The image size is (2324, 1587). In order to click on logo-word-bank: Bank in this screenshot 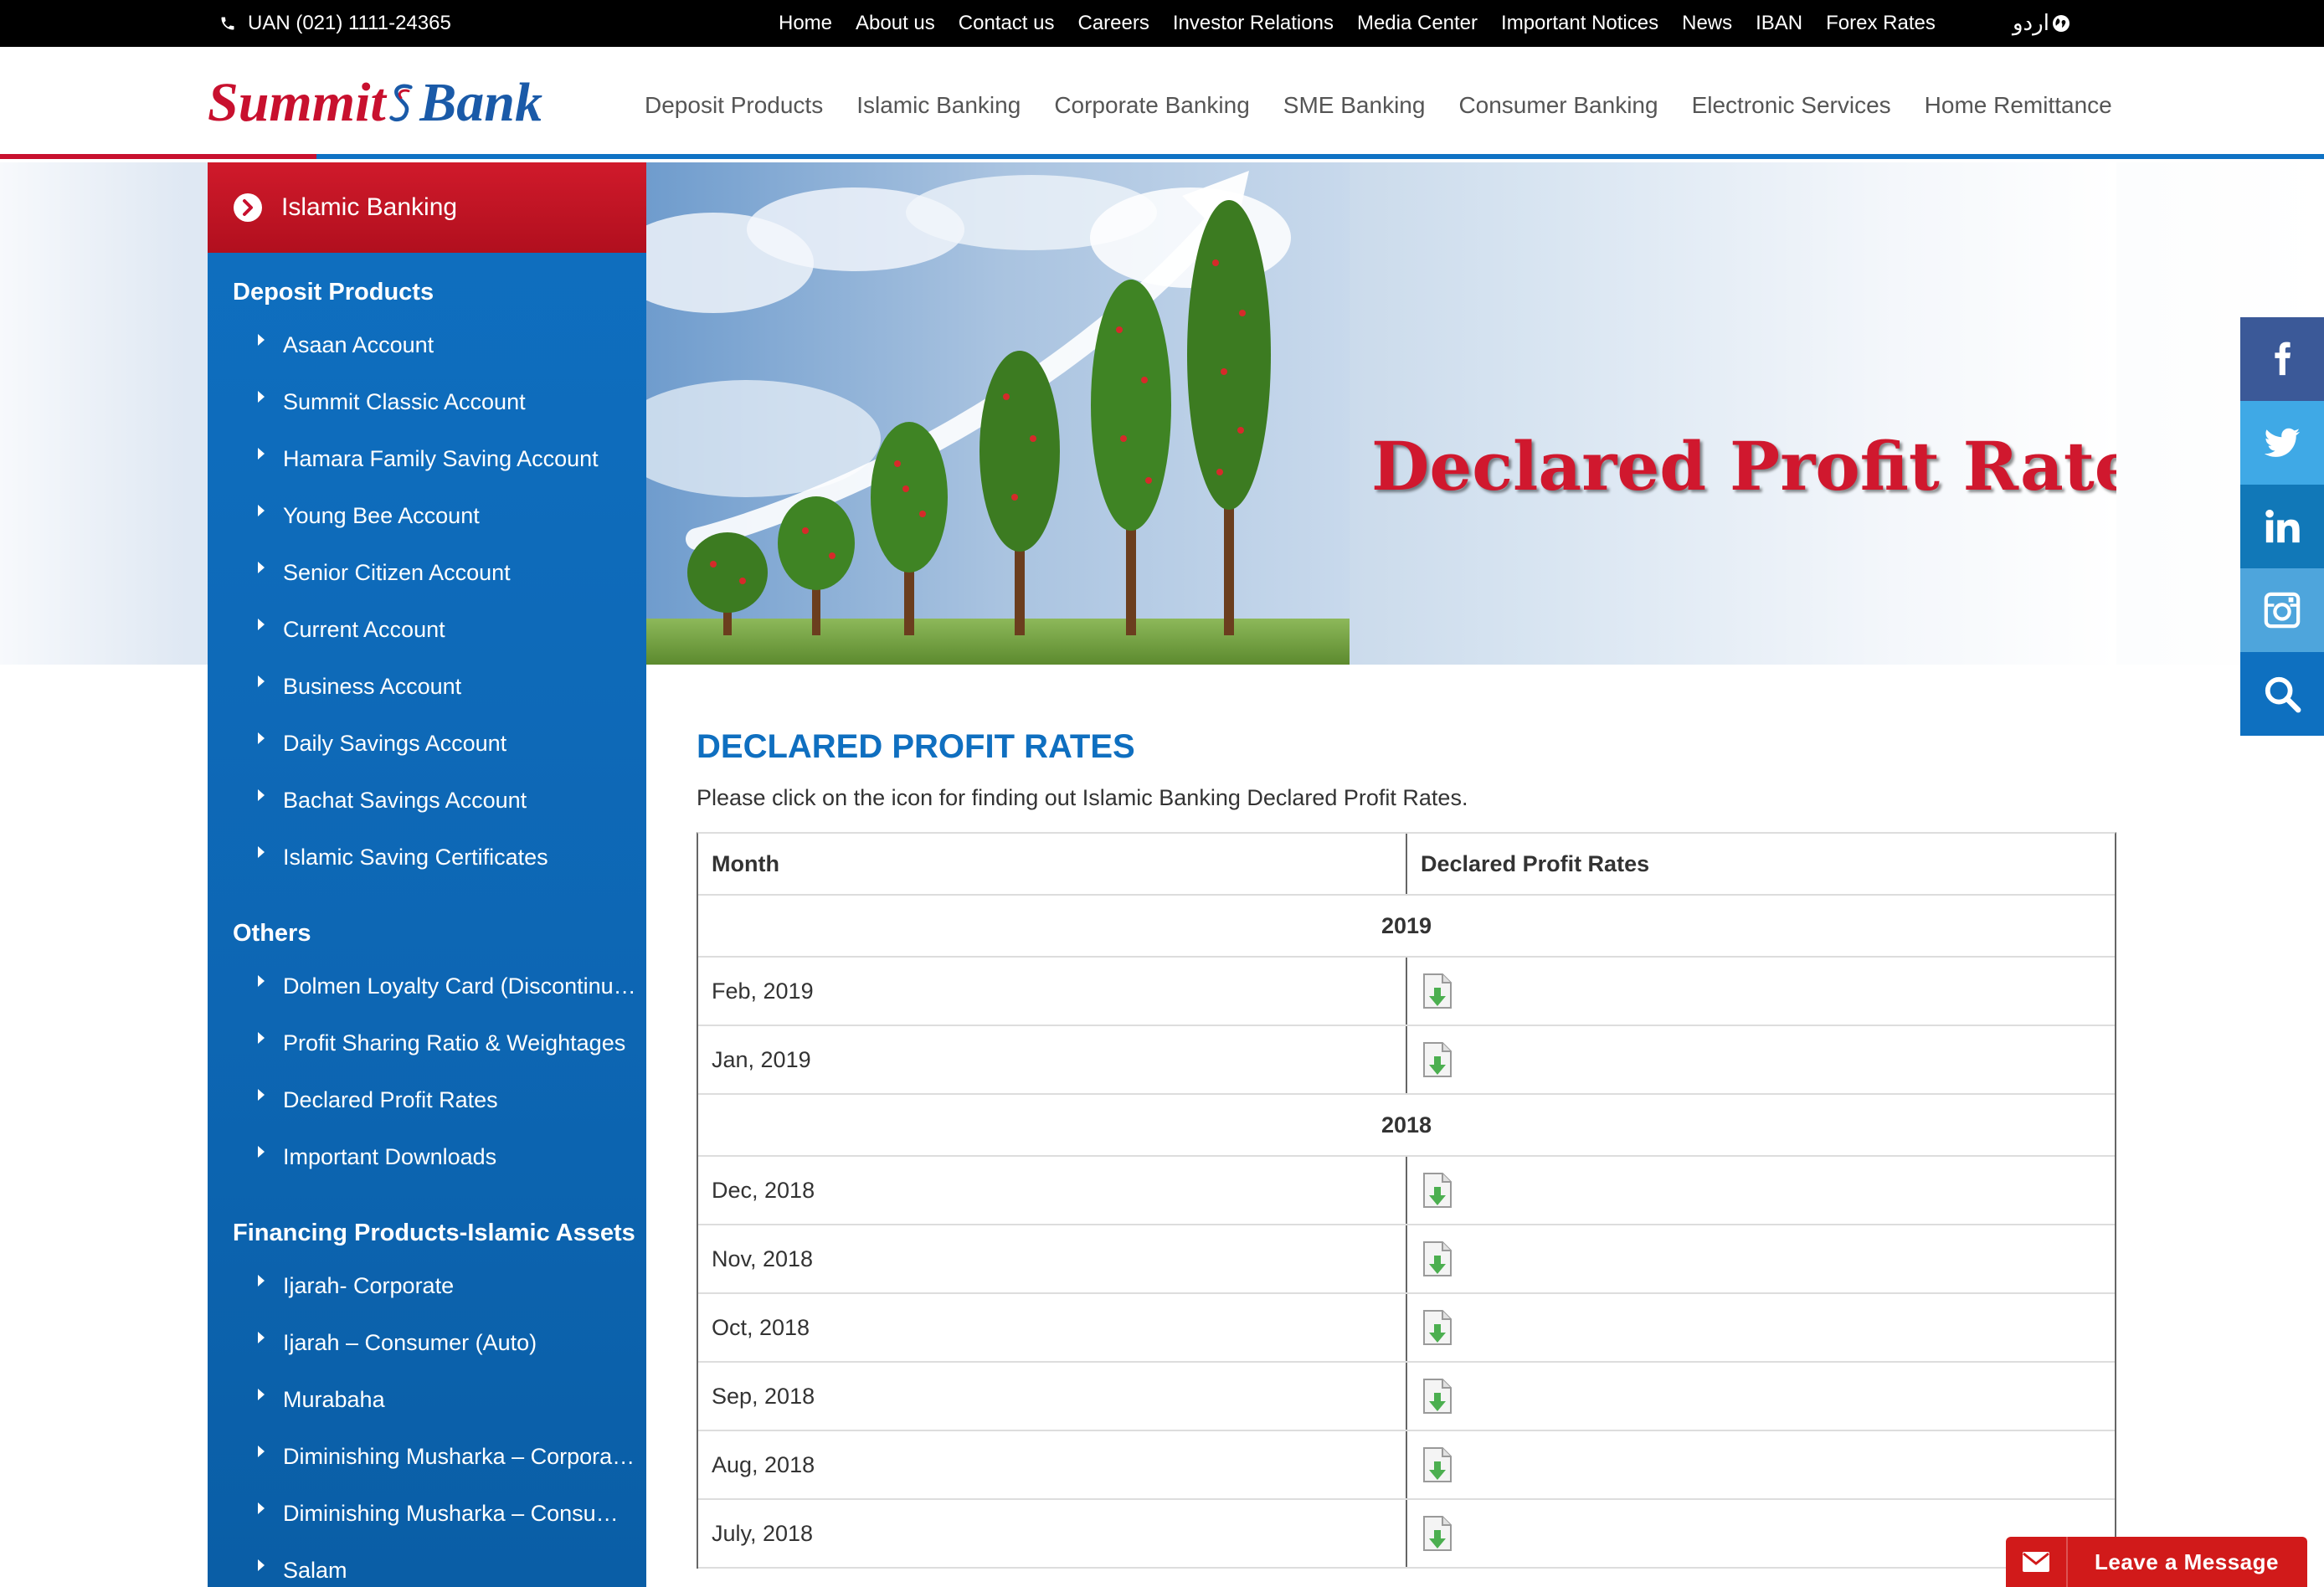, I will do `click(480, 102)`.